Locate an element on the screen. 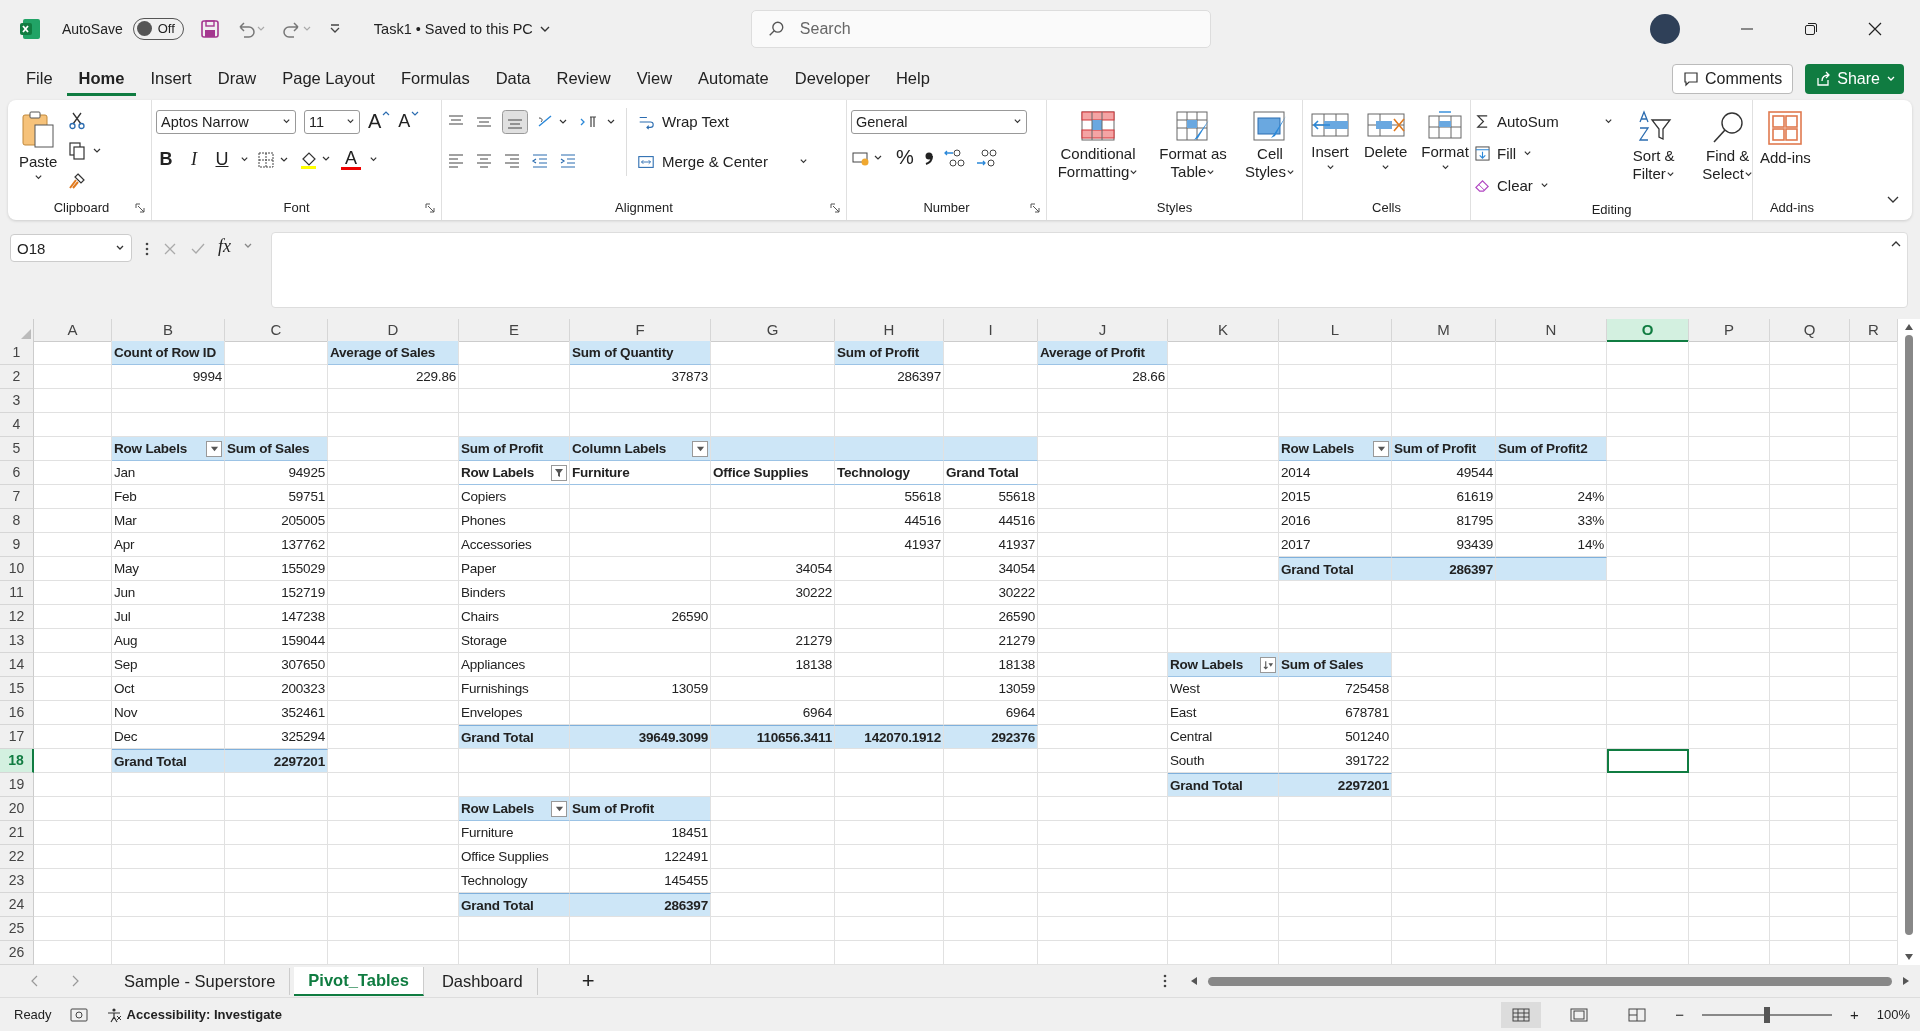  insert-function-button: fx is located at coordinates (224, 247).